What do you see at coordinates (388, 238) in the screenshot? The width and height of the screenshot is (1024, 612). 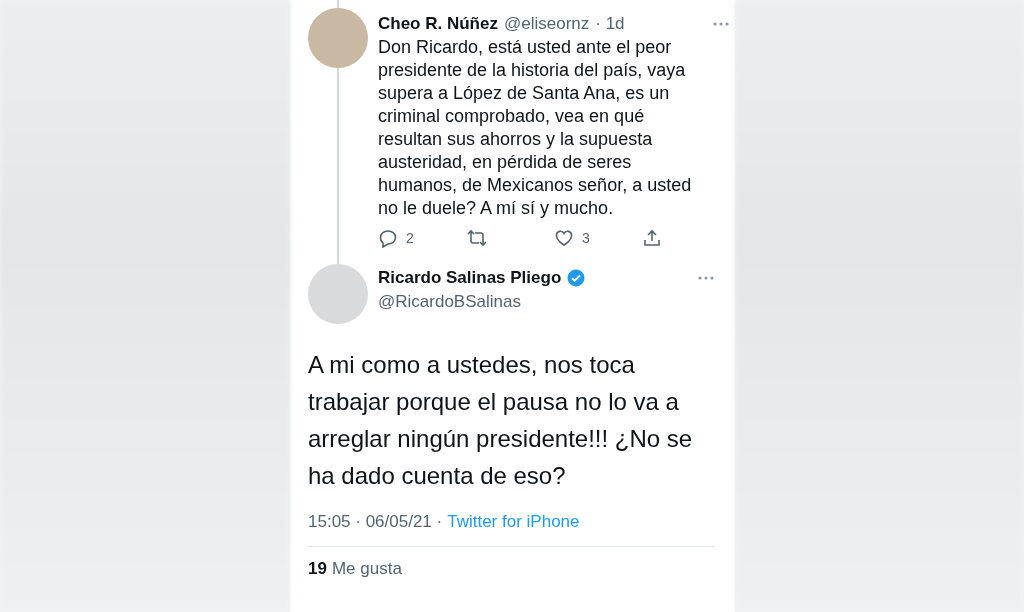 I see `reply-icon` at bounding box center [388, 238].